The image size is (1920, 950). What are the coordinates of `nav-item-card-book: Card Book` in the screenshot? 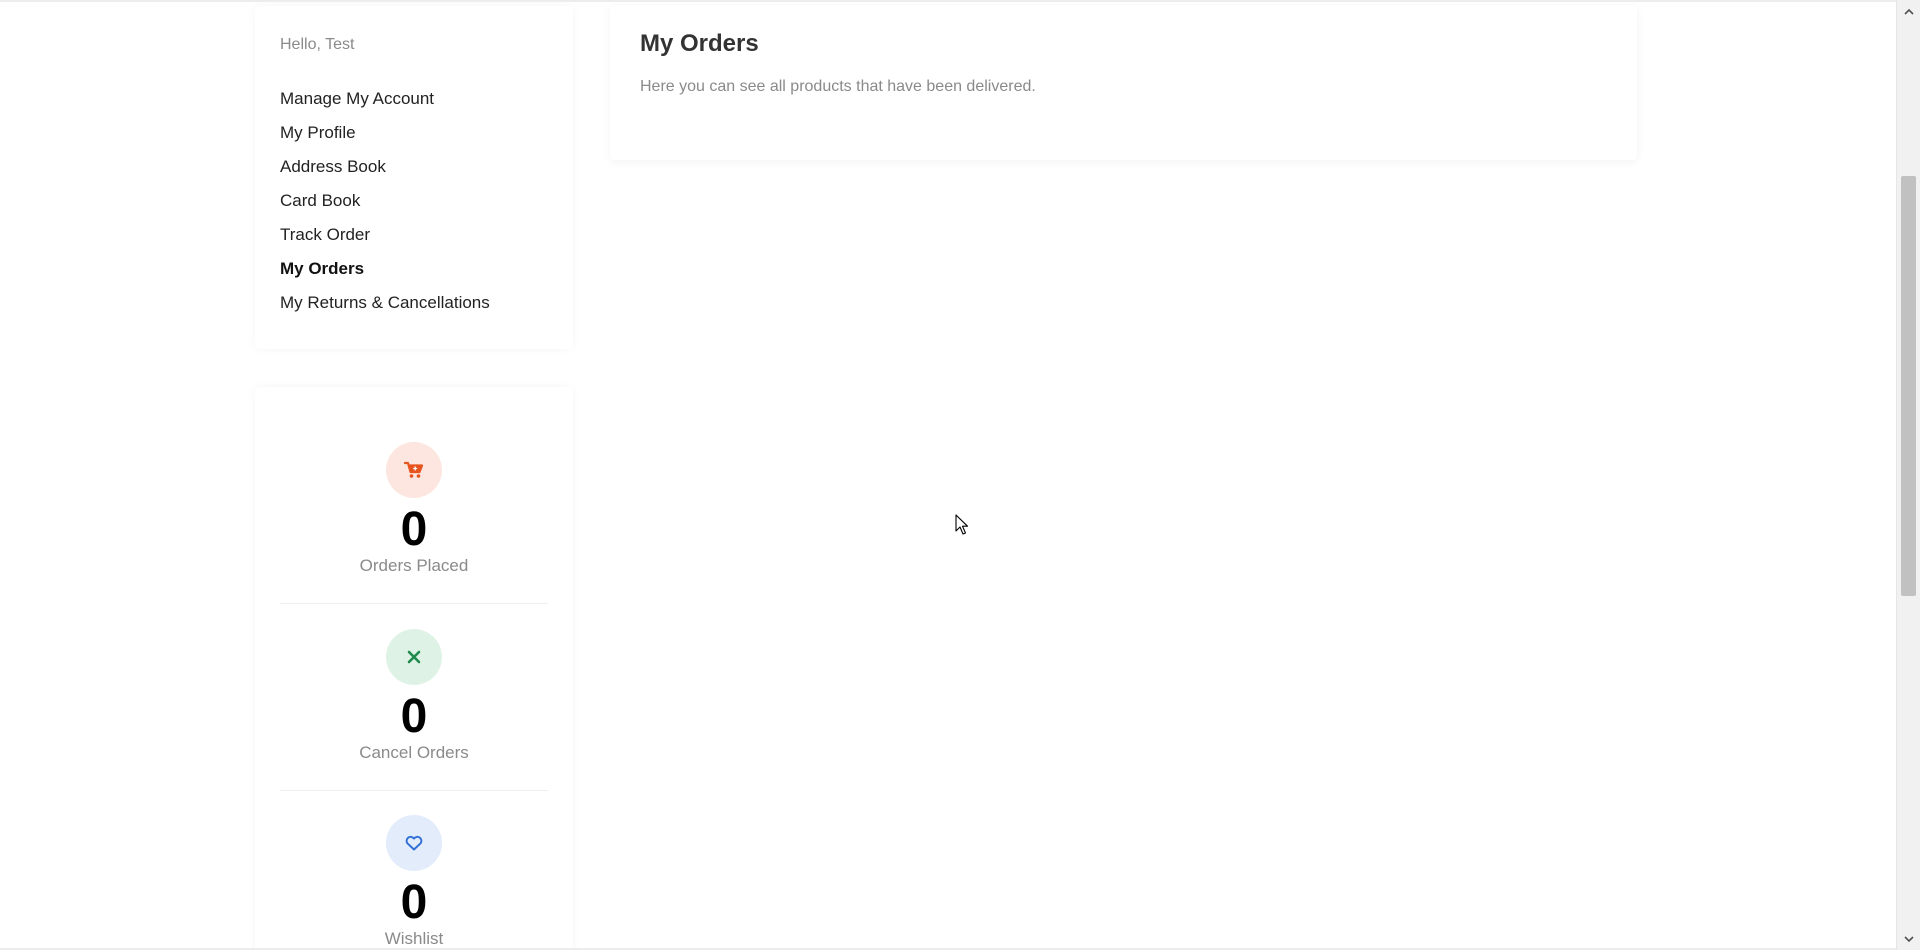 It's located at (385, 201).